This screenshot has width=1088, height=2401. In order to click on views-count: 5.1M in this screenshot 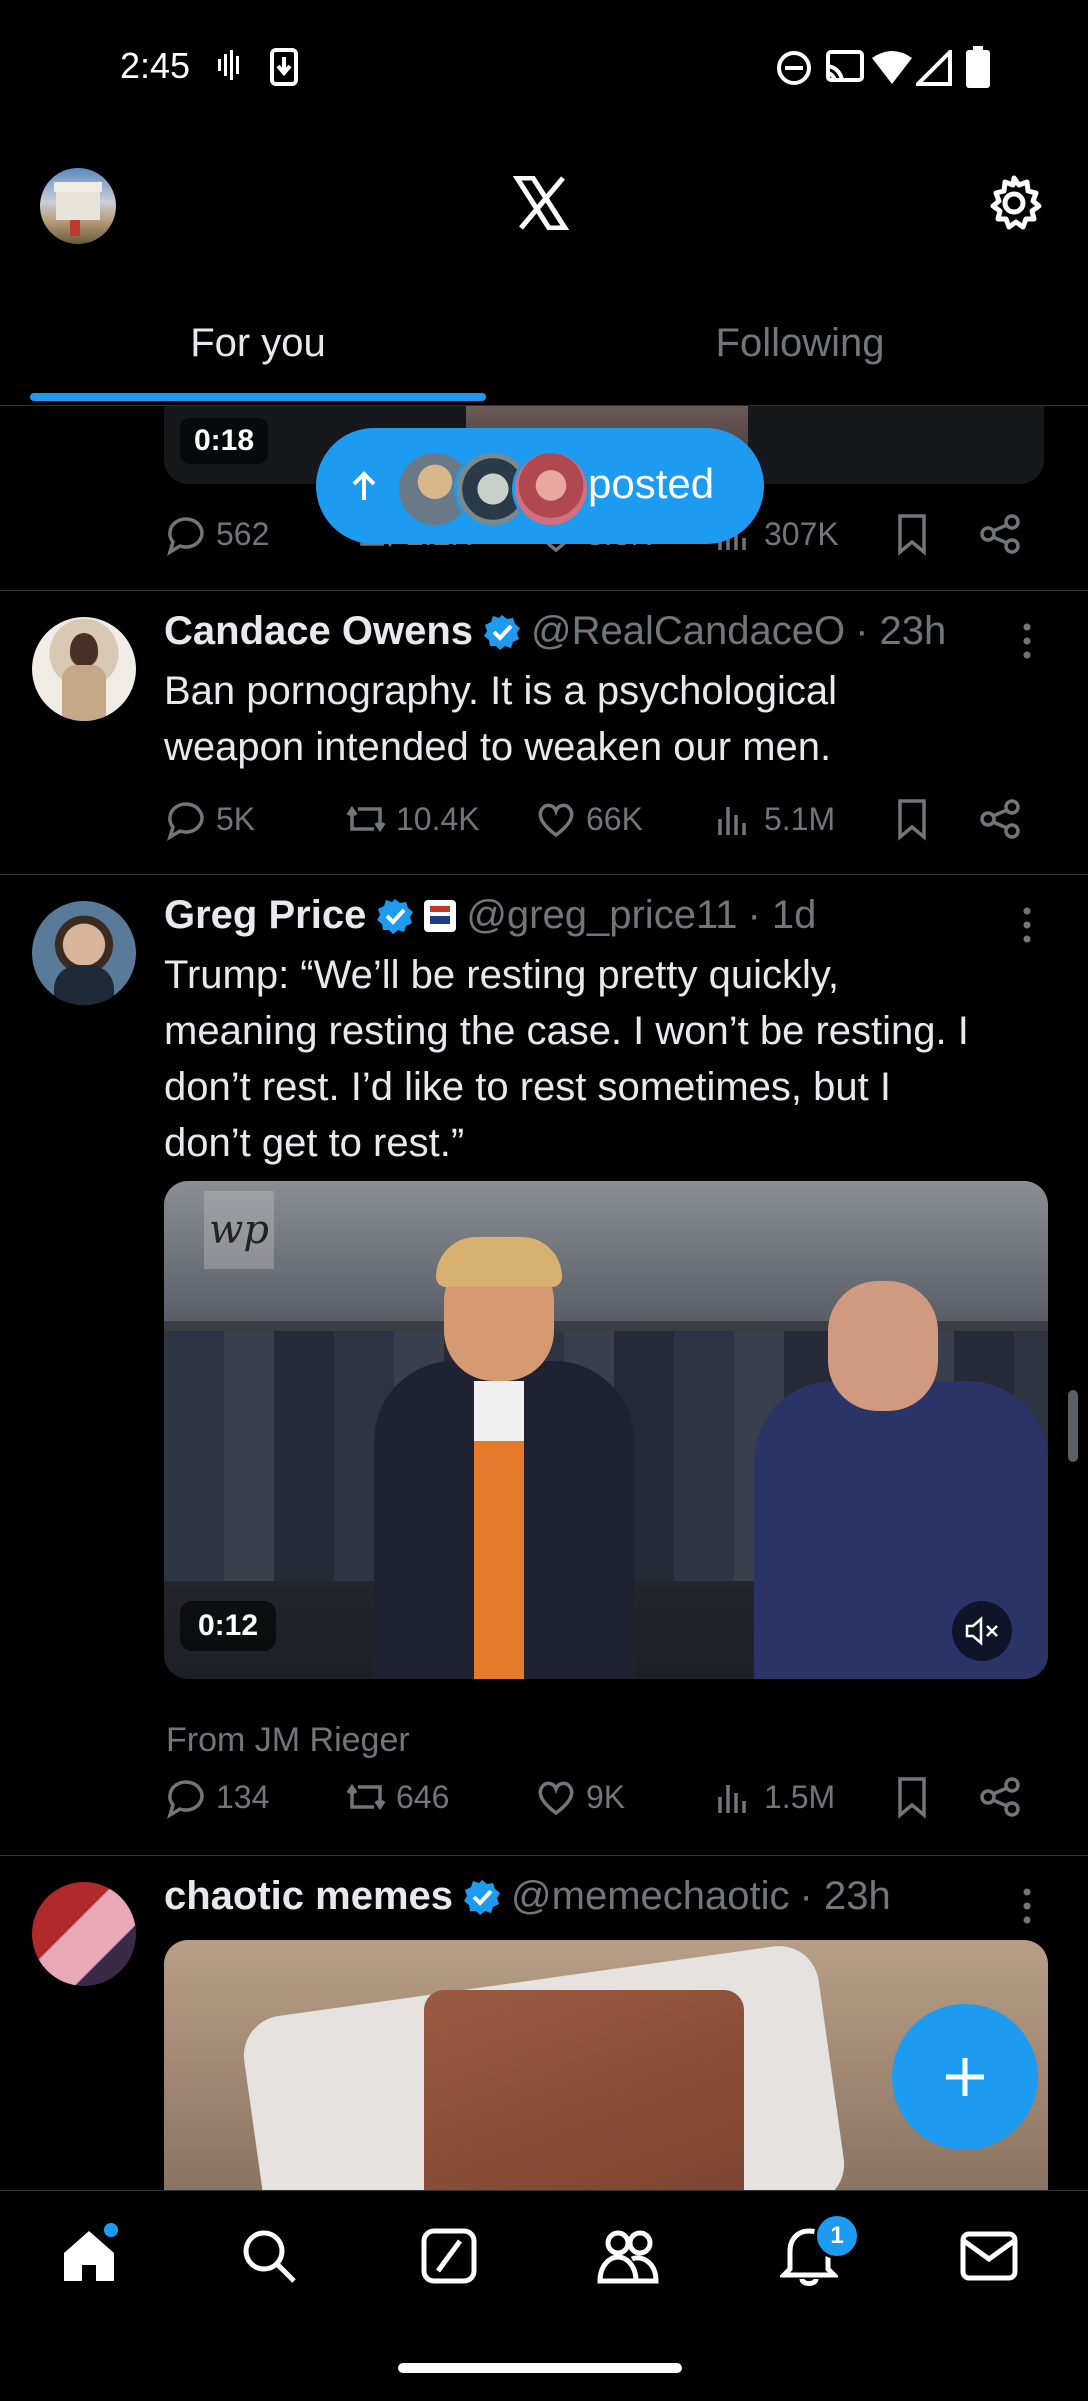, I will do `click(800, 818)`.